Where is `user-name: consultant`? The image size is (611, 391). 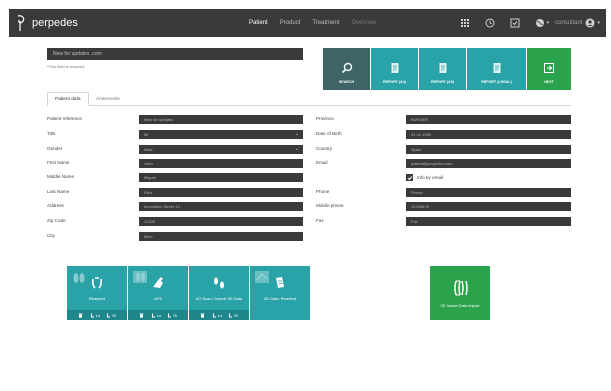 user-name: consultant is located at coordinates (568, 23).